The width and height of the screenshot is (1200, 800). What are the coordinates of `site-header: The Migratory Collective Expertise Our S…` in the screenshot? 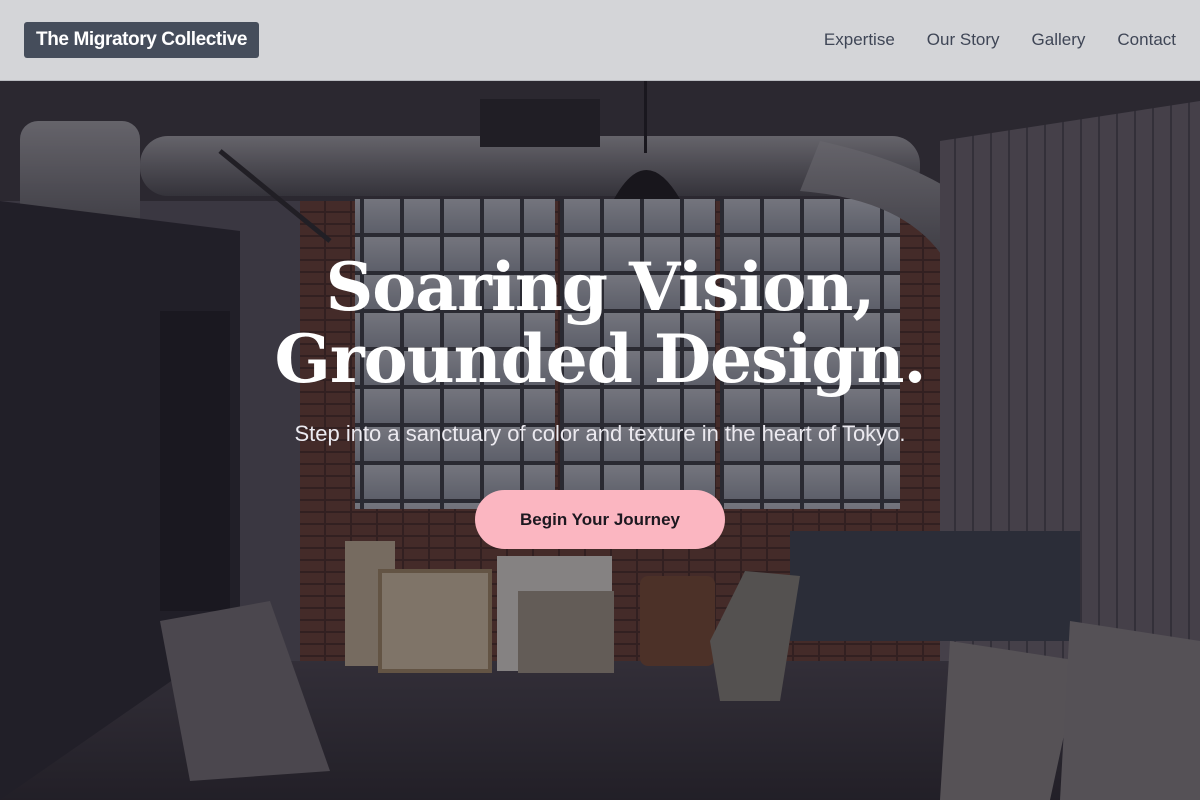 It's located at (600, 40).